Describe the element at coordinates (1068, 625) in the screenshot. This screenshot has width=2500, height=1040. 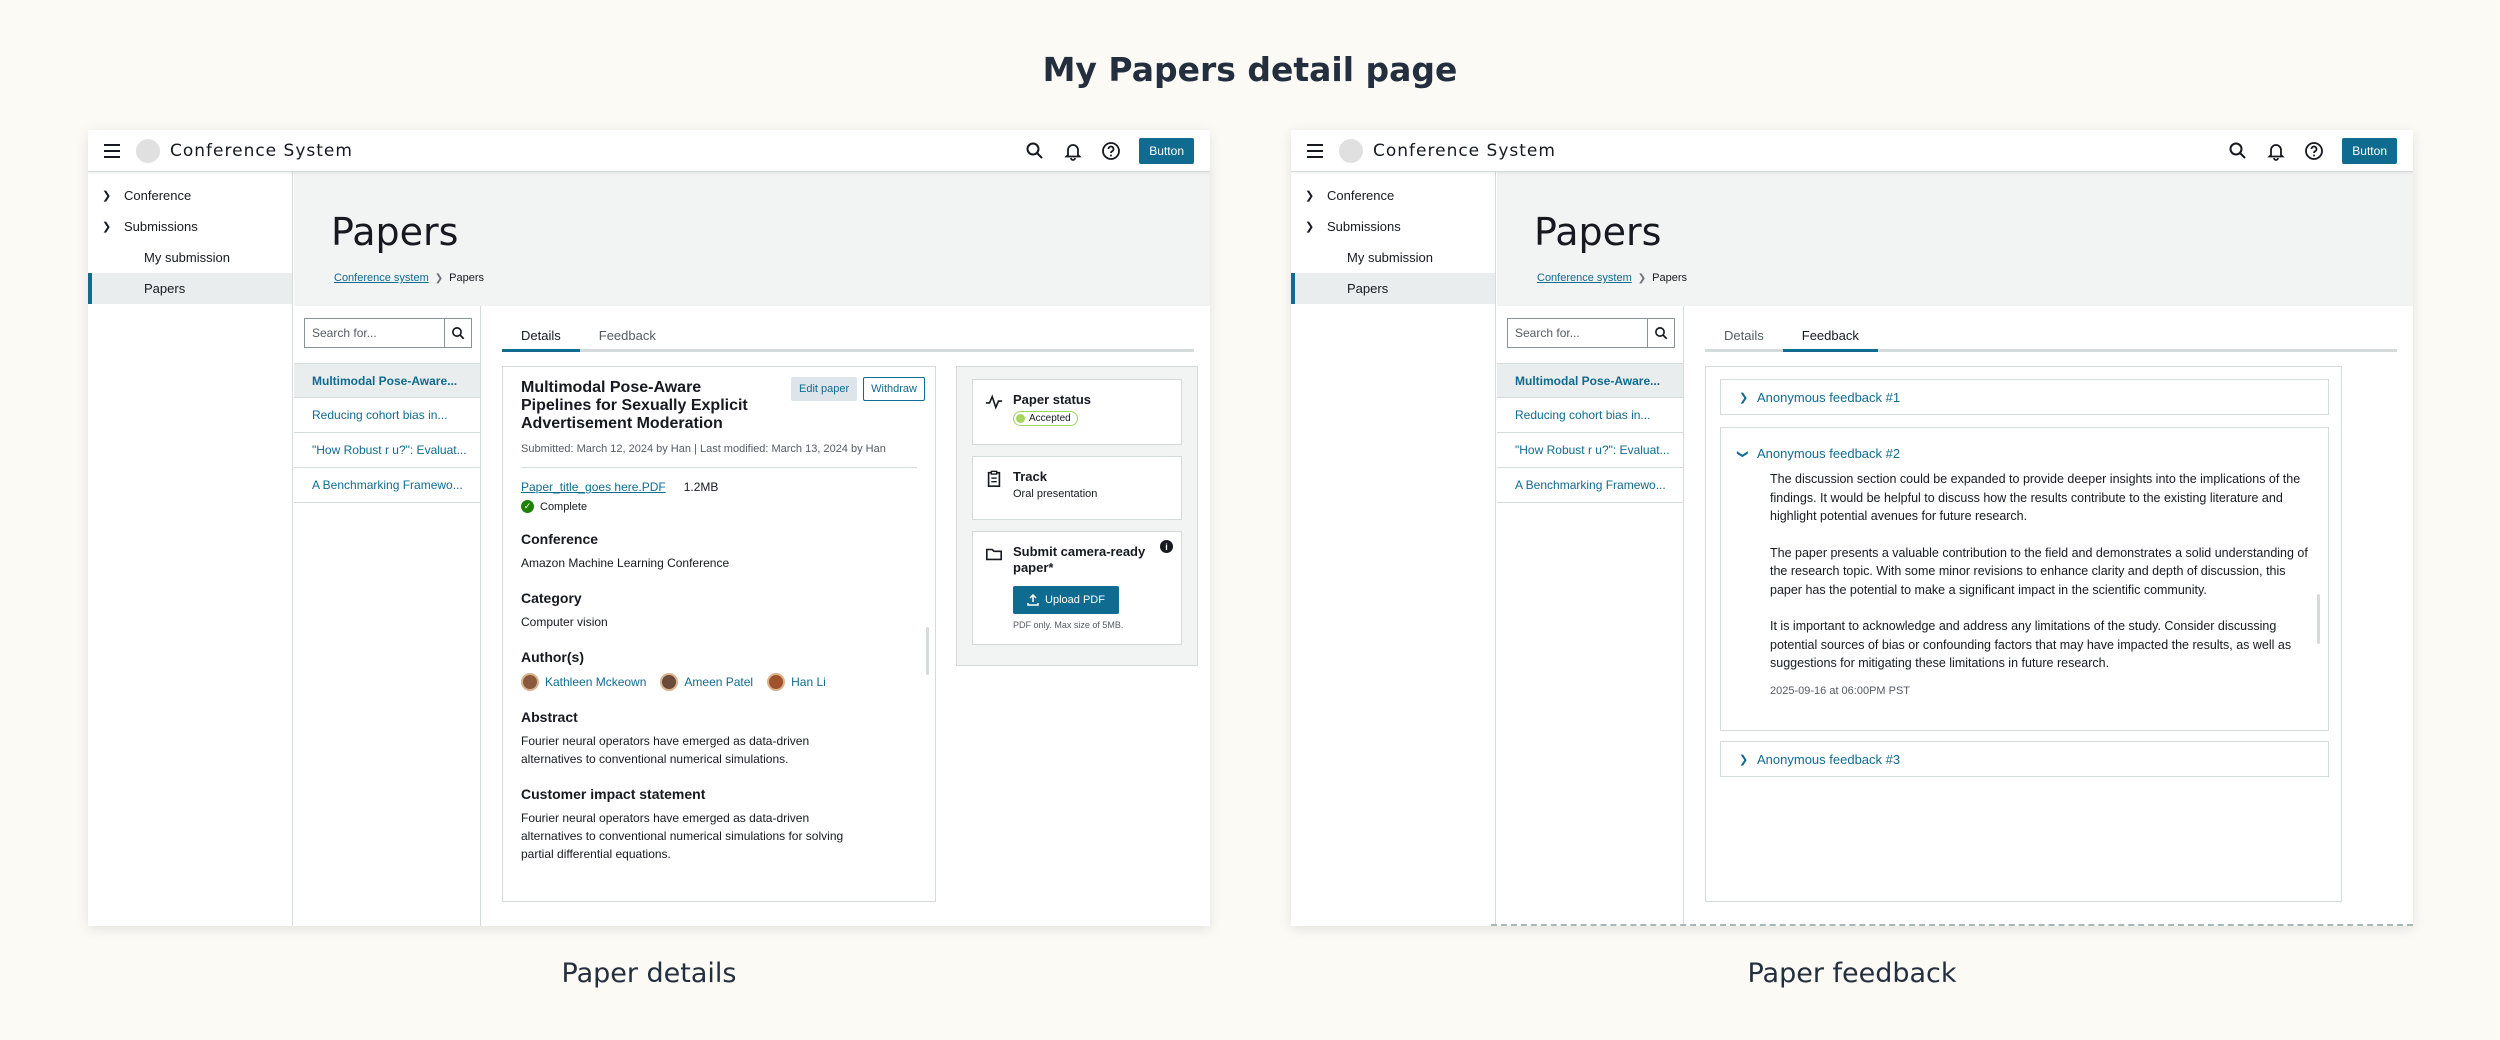
I see `upload-hint: PDF only. Max size of 5MB.` at that location.